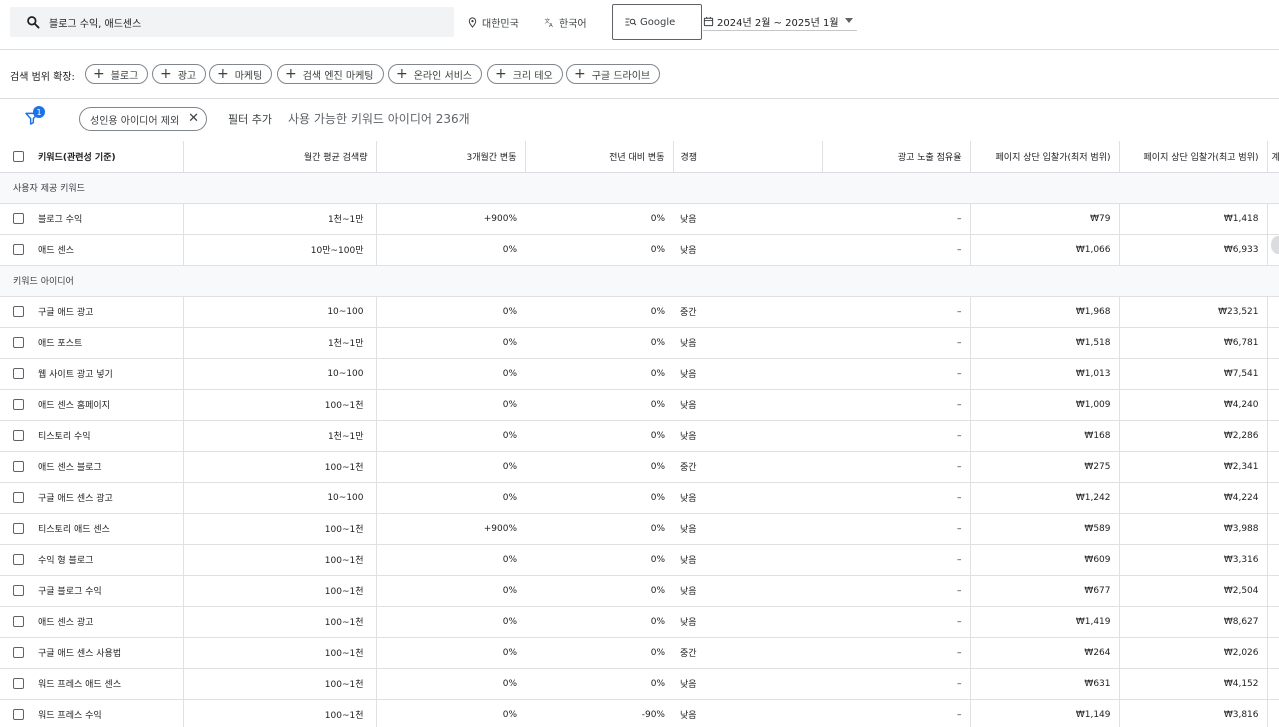 The width and height of the screenshot is (1279, 727). Describe the element at coordinates (435, 74) in the screenshot. I see `expand-chip-online-service: + 온라인 서비스` at that location.